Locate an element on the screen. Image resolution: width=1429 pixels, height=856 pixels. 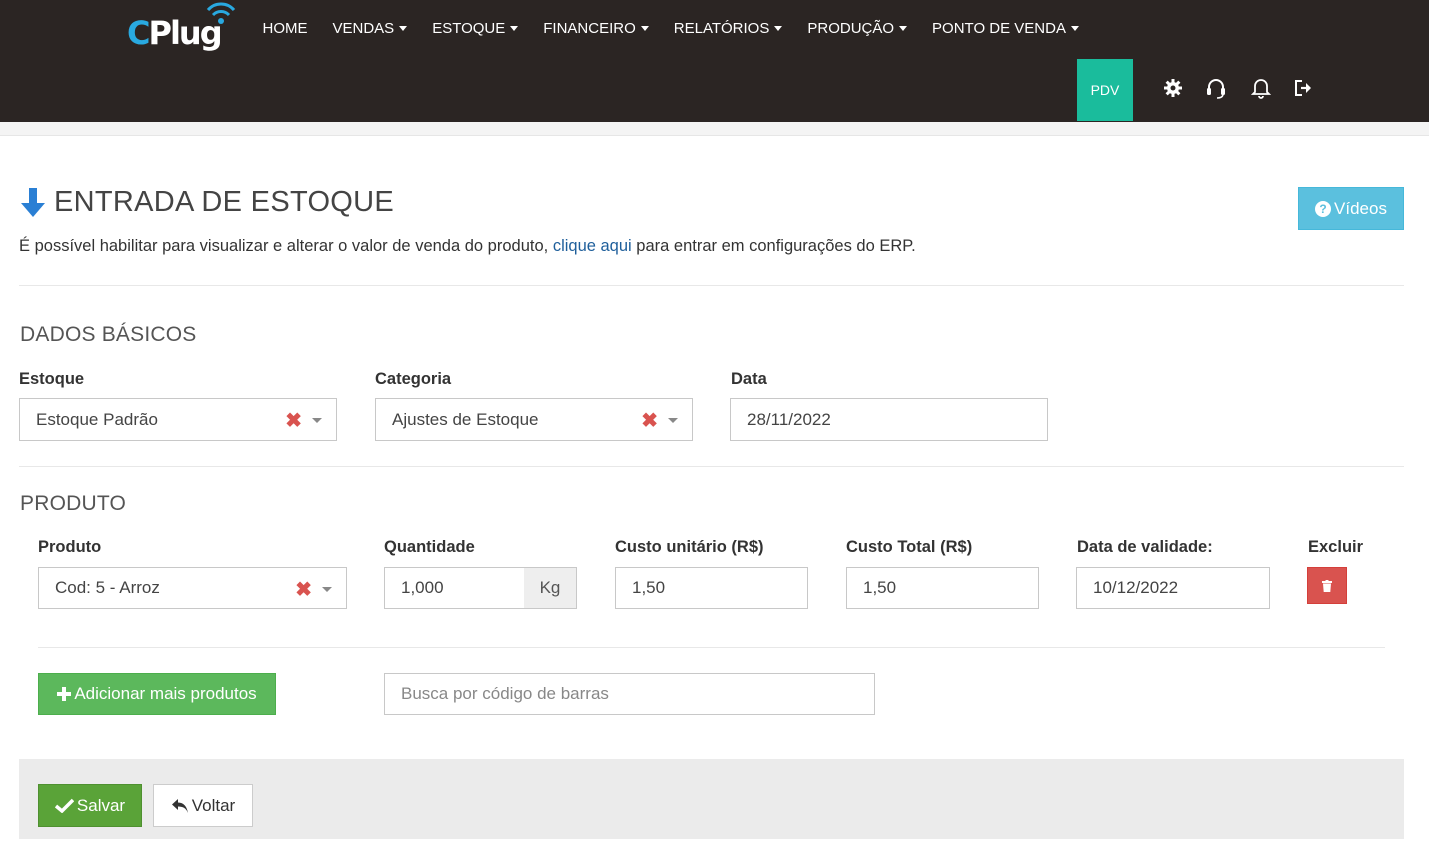
categoria-label: Categoria is located at coordinates (413, 379).